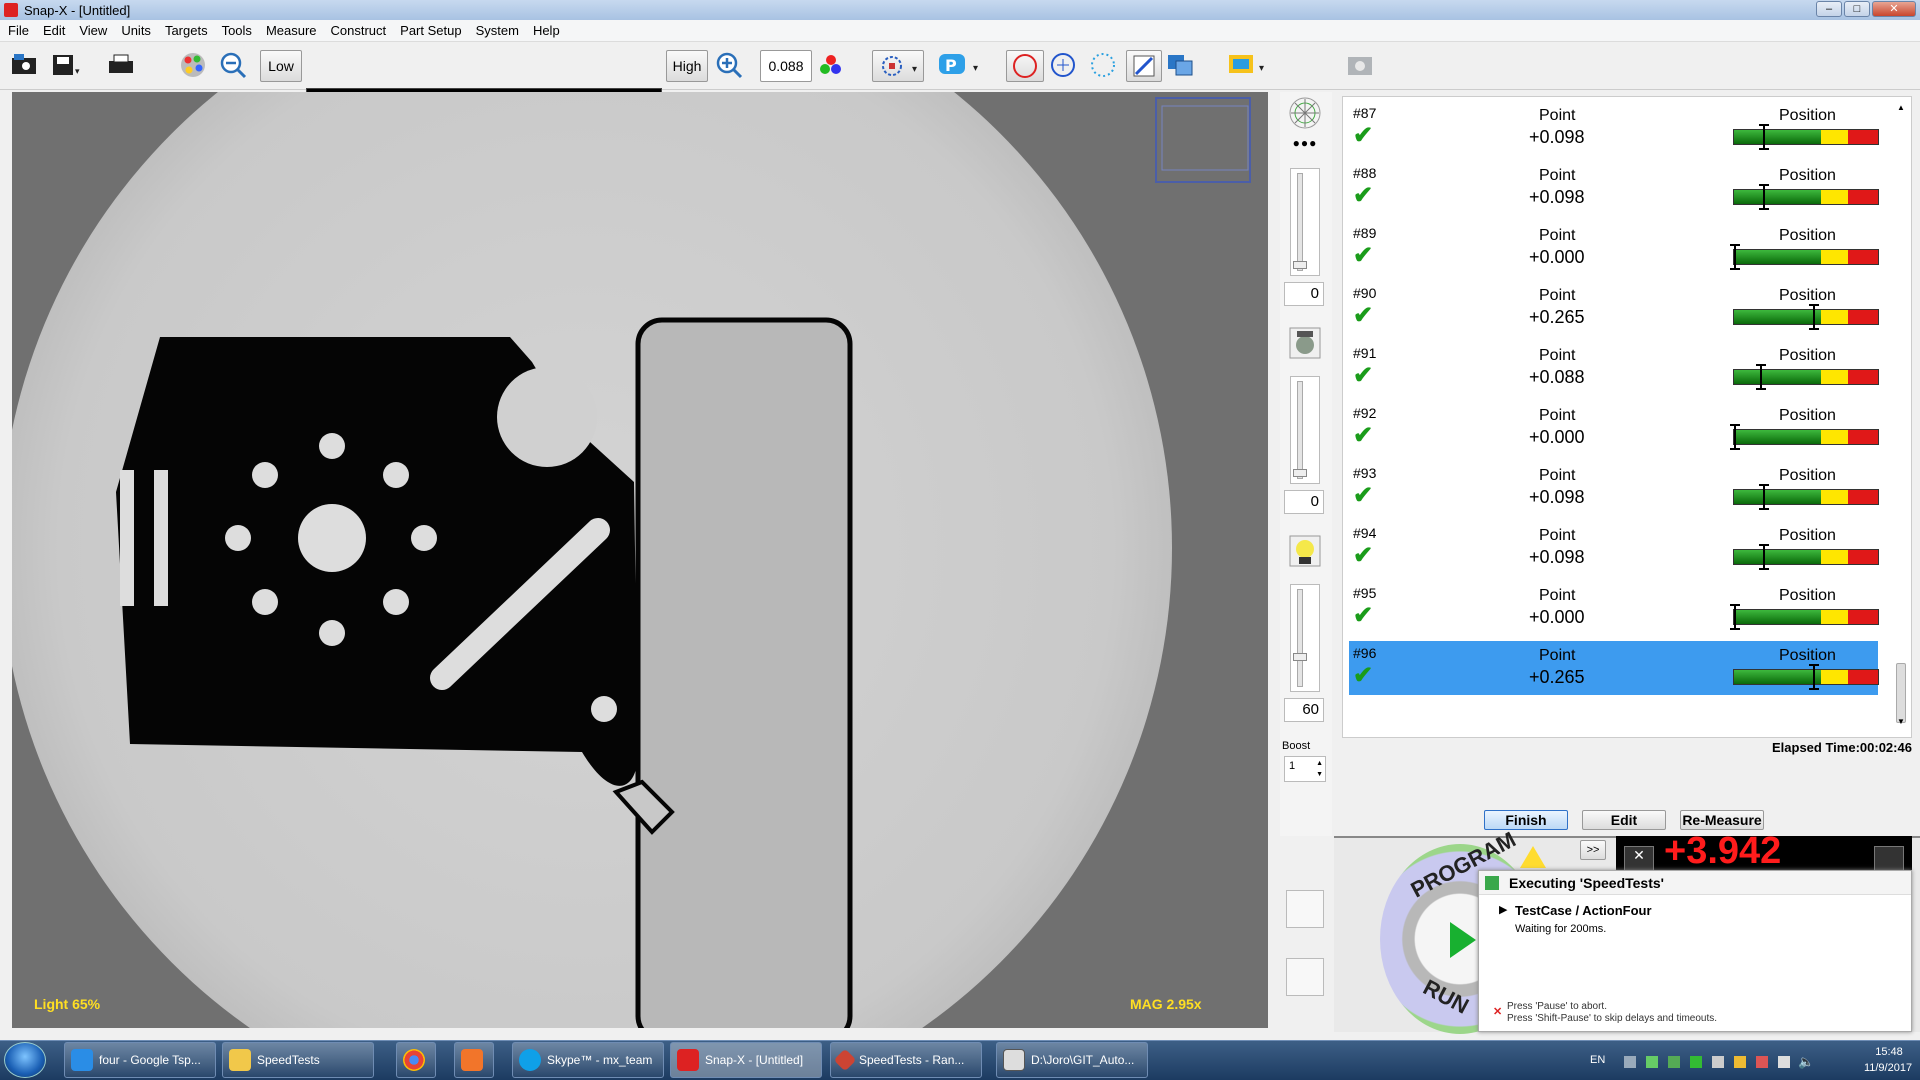 The width and height of the screenshot is (1920, 1080). What do you see at coordinates (1762, 1062) in the screenshot?
I see `flag-icon` at bounding box center [1762, 1062].